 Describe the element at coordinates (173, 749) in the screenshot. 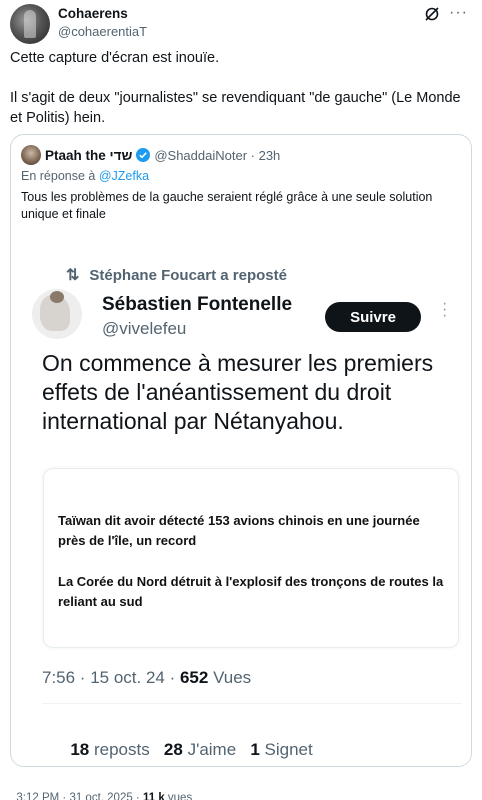

I see `likes-count: 28` at that location.